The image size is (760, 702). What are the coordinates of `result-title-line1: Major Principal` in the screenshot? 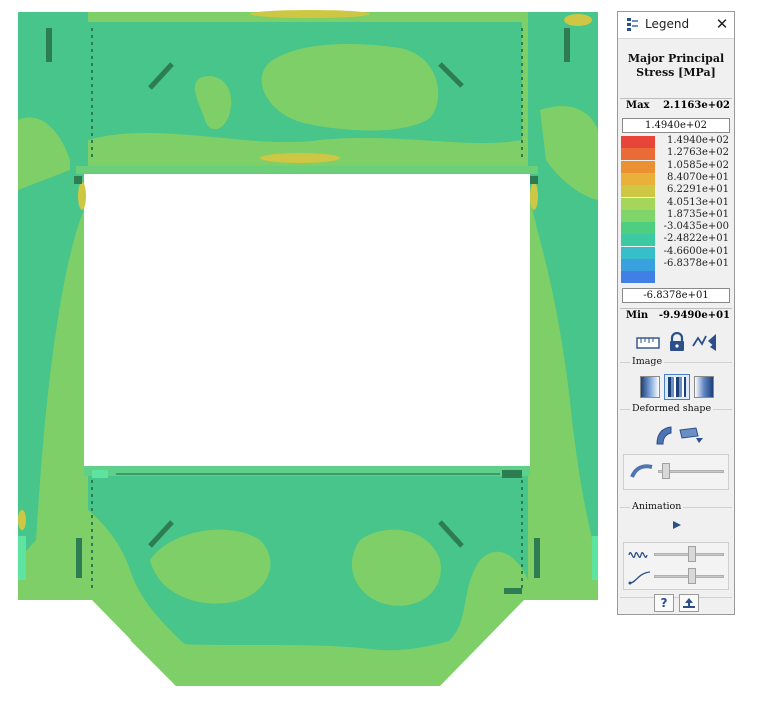 It's located at (676, 58).